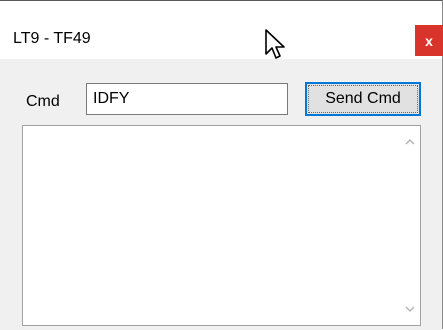  What do you see at coordinates (52, 38) in the screenshot?
I see `window-title: LT9 - TF49` at bounding box center [52, 38].